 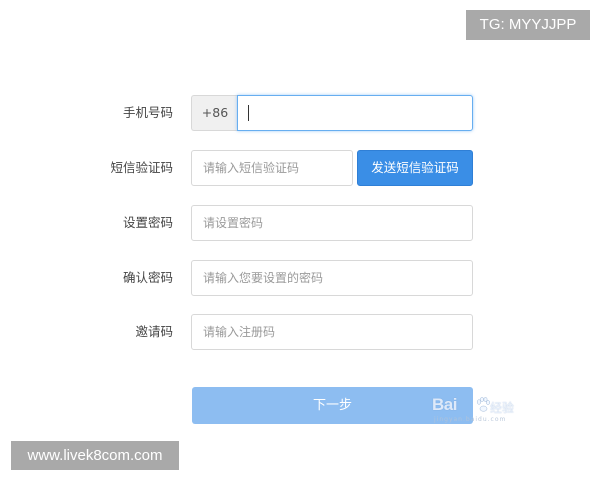 What do you see at coordinates (528, 25) in the screenshot?
I see `top-overlay-tag: TG: MYYJJPP` at bounding box center [528, 25].